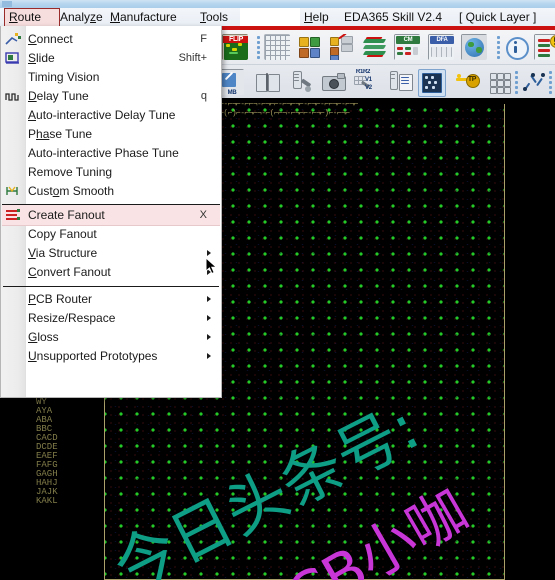  What do you see at coordinates (497, 17) in the screenshot?
I see `menu-quick-layer: [ Quick Layer ]` at bounding box center [497, 17].